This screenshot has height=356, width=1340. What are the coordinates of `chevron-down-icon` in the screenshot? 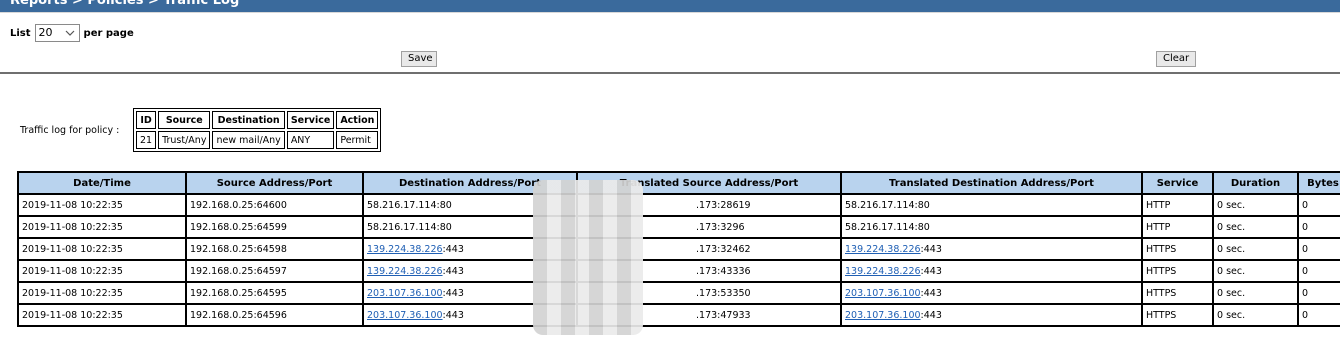 It's located at (69, 33).